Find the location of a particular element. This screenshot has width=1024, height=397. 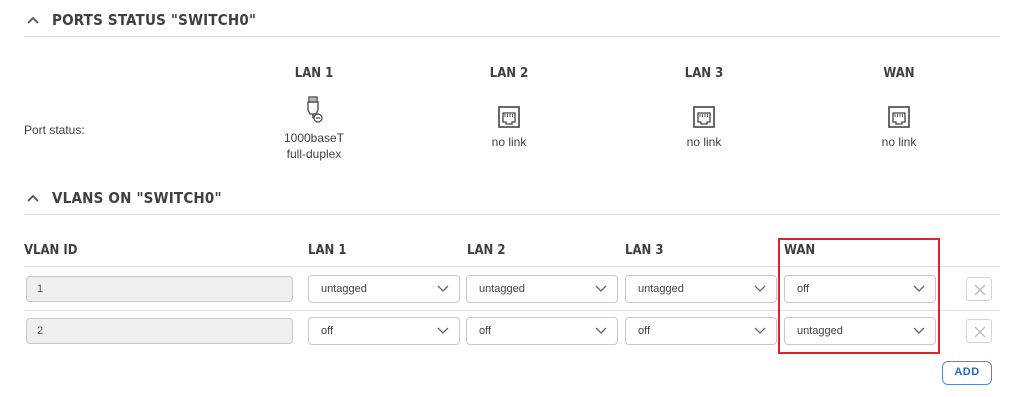

lan1-select: off is located at coordinates (384, 331).